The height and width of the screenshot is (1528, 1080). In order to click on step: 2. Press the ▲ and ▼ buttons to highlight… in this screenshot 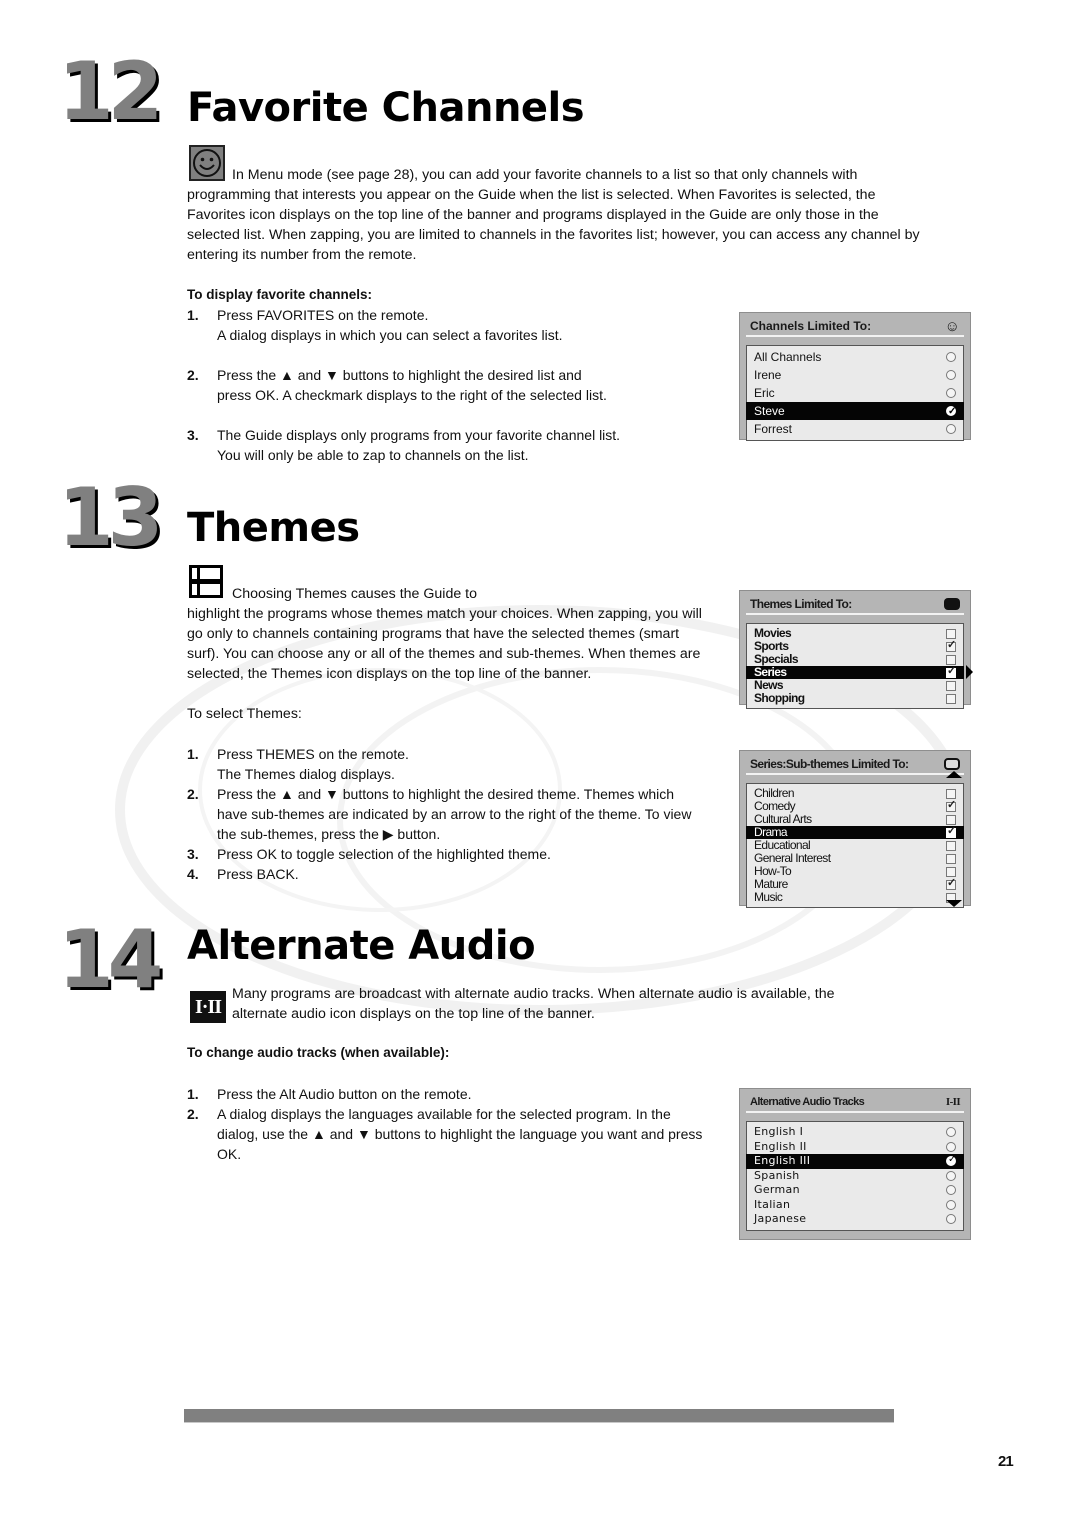, I will do `click(467, 814)`.